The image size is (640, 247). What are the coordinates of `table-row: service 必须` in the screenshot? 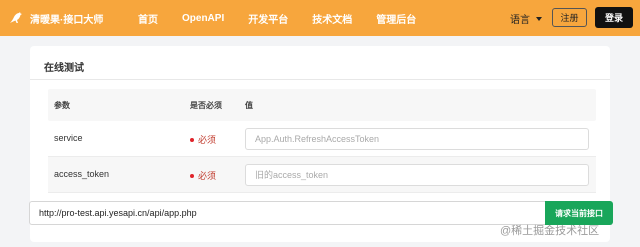 It's located at (322, 139).